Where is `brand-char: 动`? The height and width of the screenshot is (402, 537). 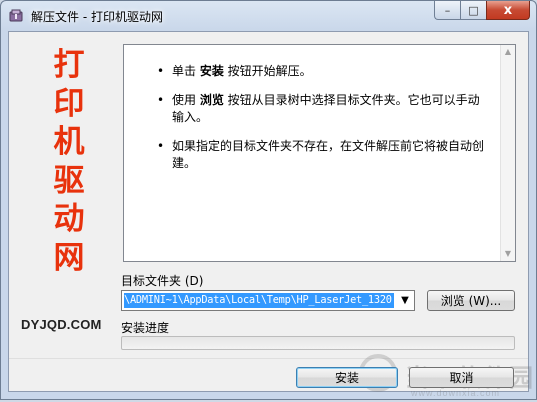 brand-char: 动 is located at coordinates (69, 219).